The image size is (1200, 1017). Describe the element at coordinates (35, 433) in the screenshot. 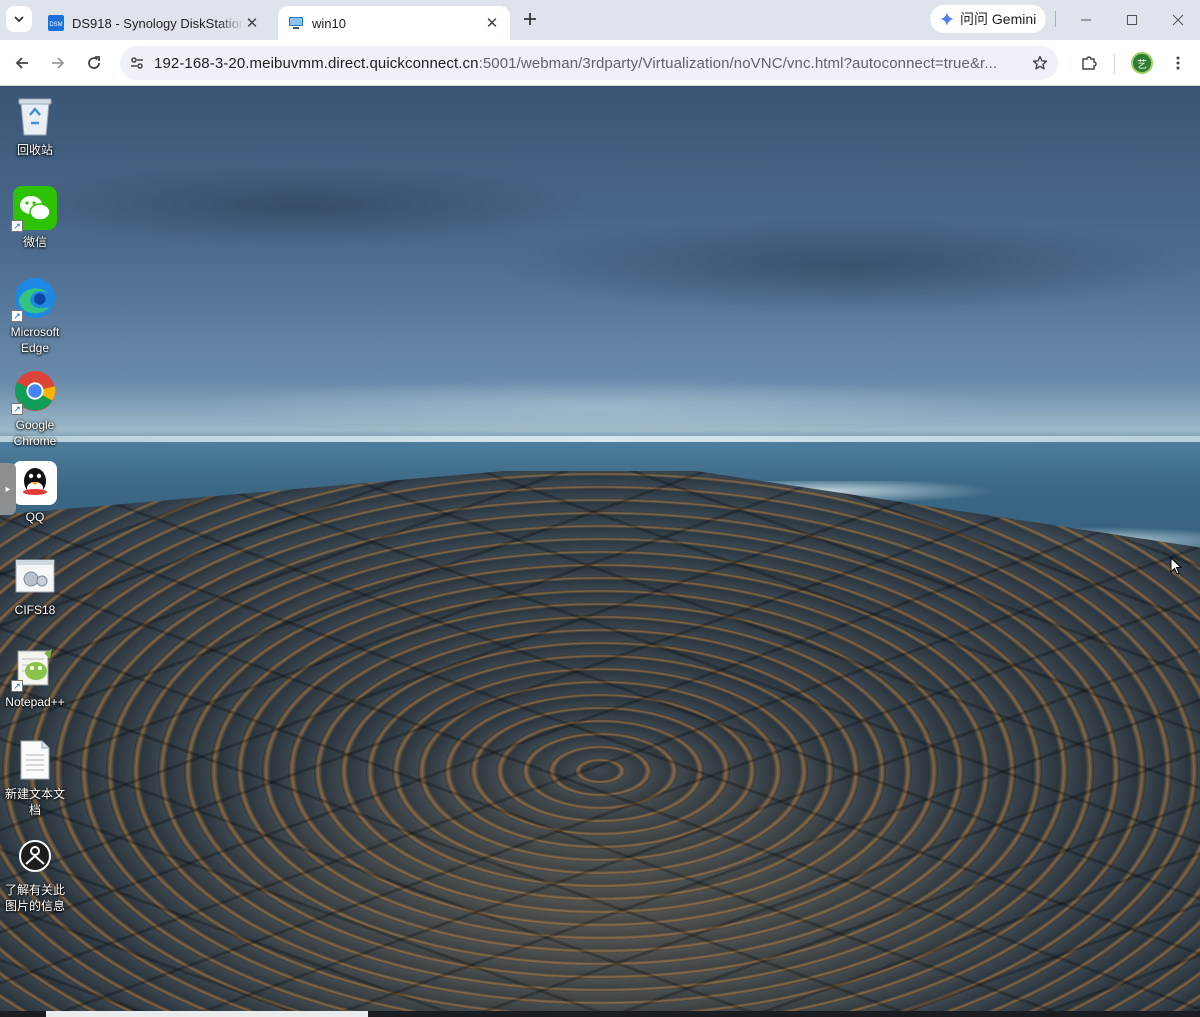

I see `desktop-icon-label: Google Chrome` at that location.